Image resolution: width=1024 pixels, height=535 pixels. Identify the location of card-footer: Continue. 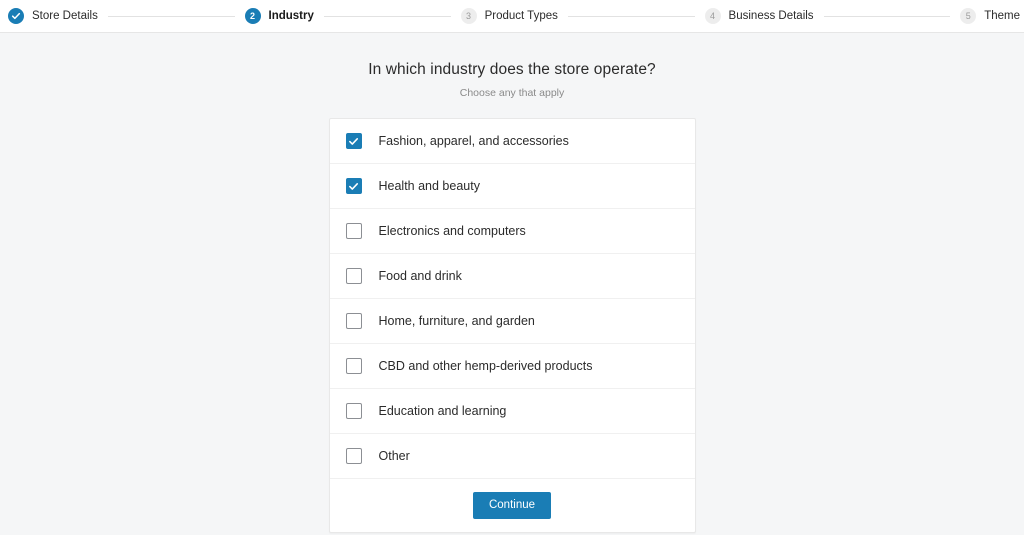
(512, 505).